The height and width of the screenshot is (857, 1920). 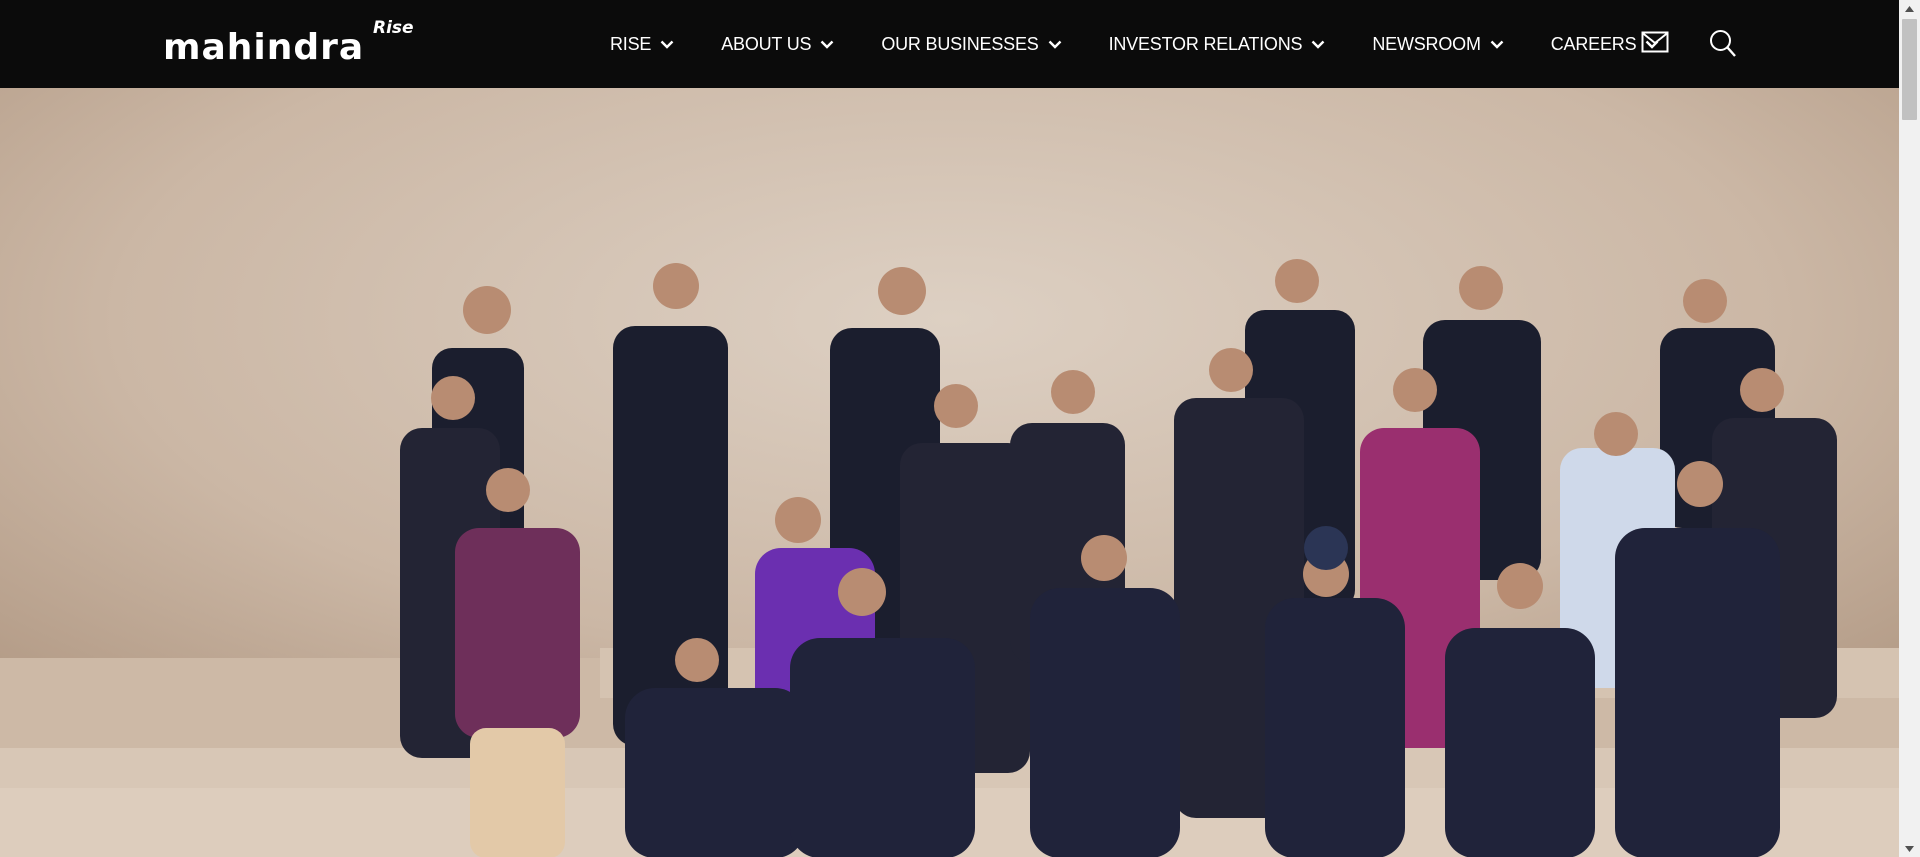 I want to click on nav-item-about-us: ABOUT US, so click(x=777, y=44).